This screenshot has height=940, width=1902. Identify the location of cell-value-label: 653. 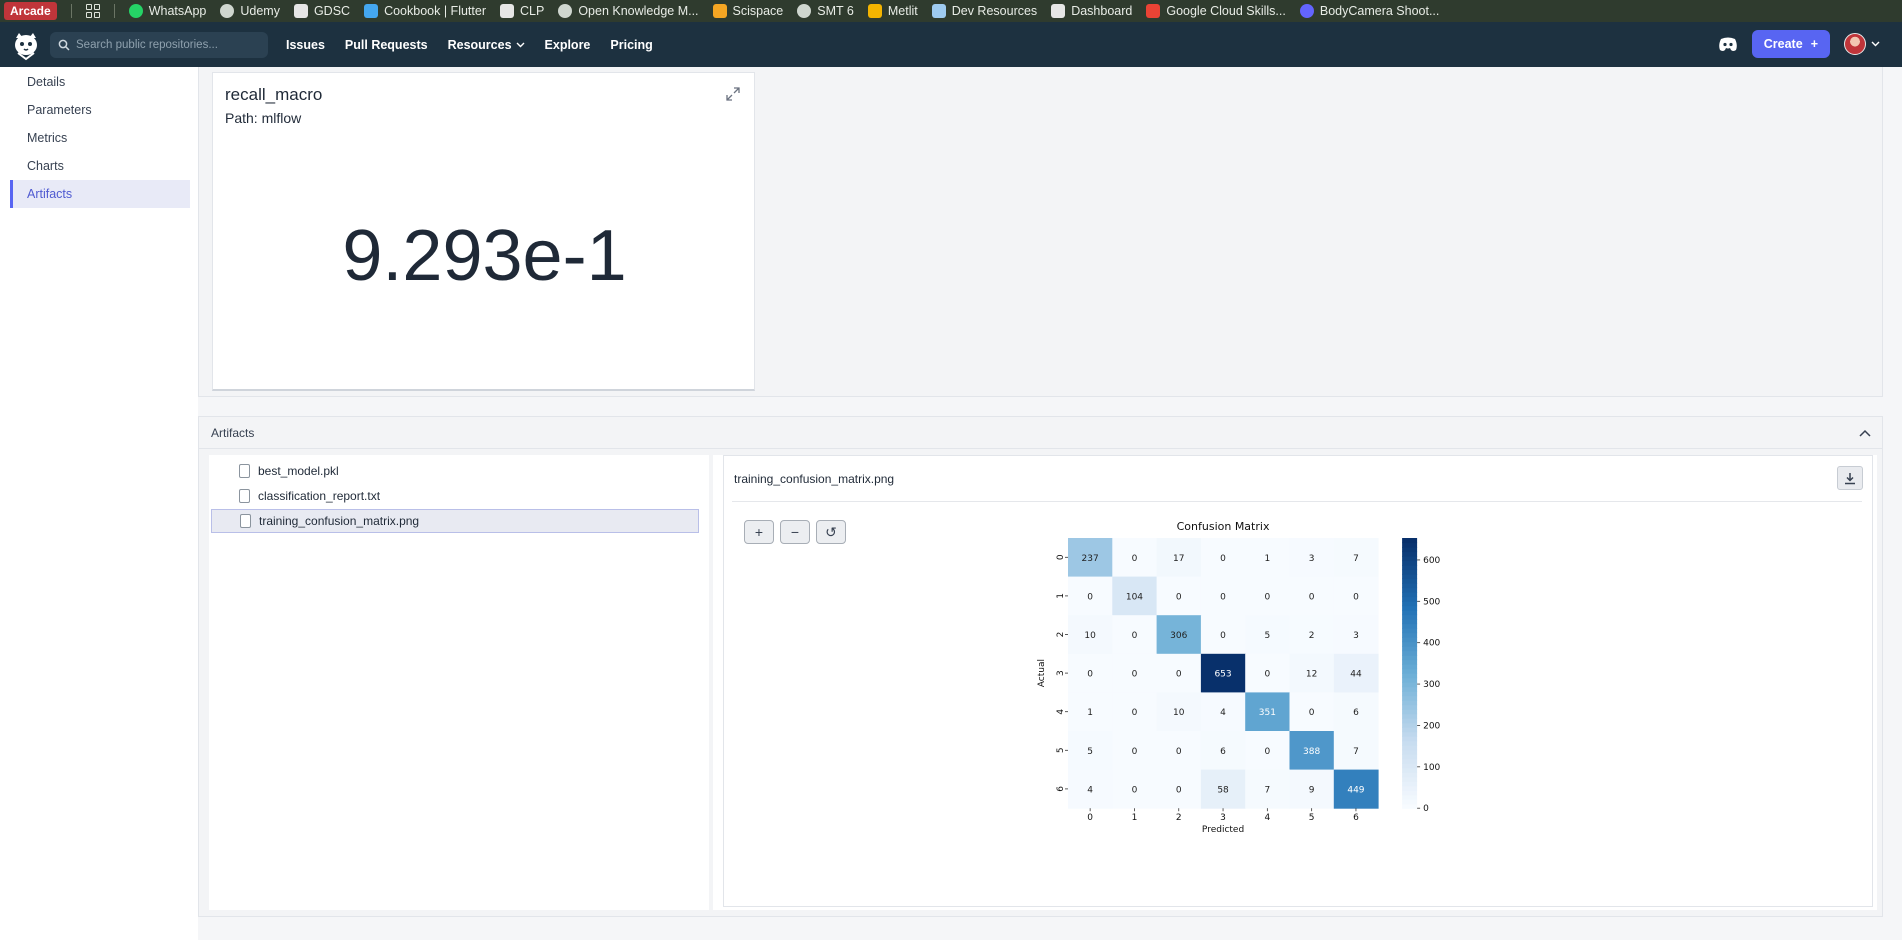
(1222, 675).